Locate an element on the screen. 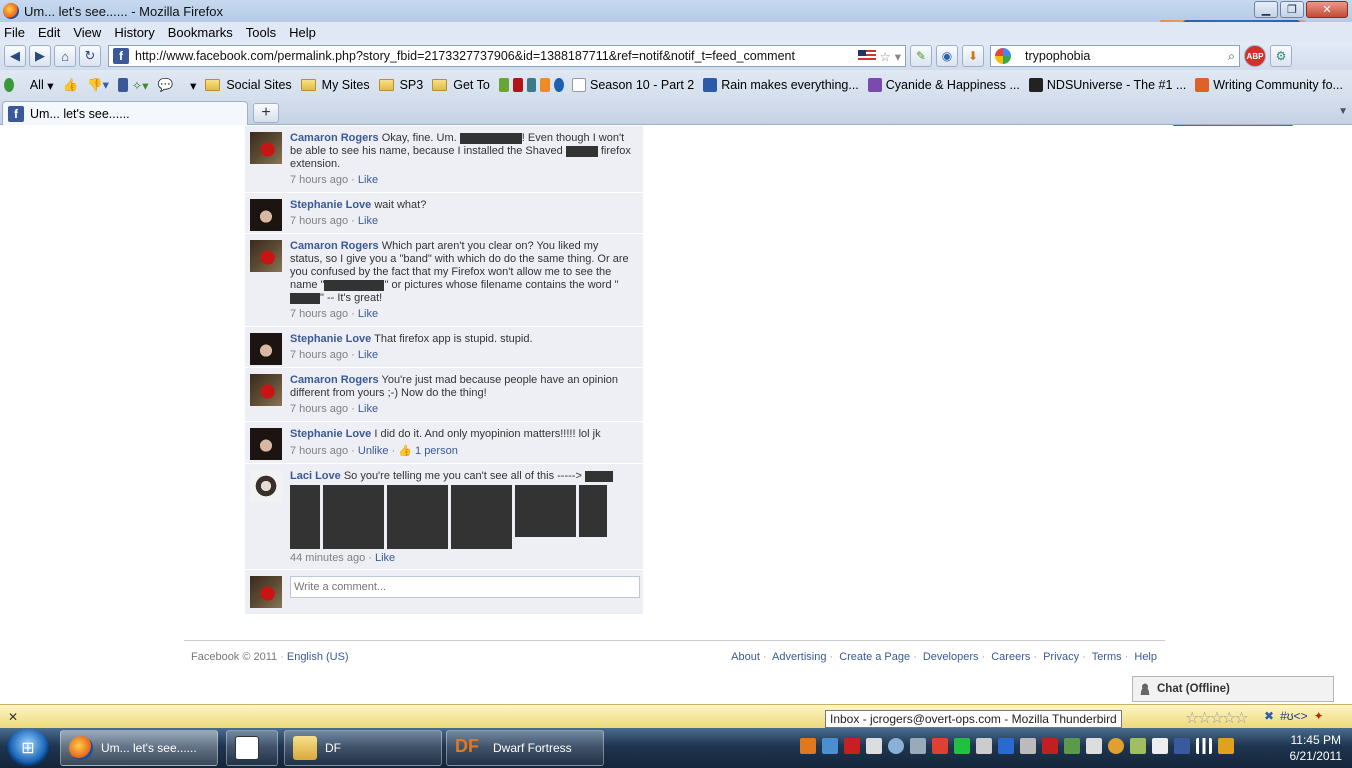  bookmark-all: All ▾ is located at coordinates (42, 85).